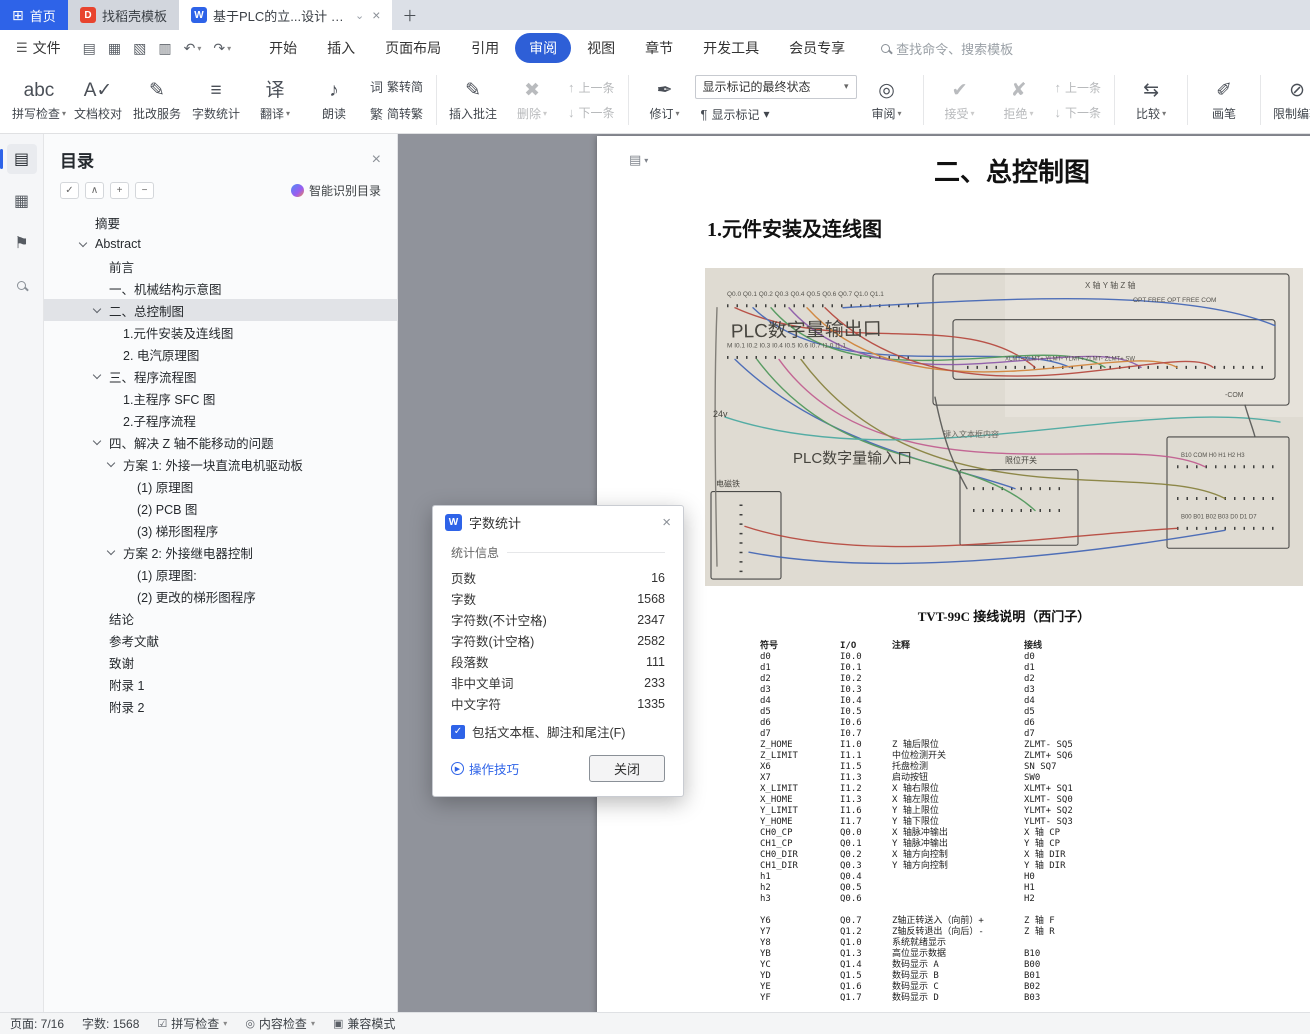 Image resolution: width=1310 pixels, height=1034 pixels. I want to click on tab-close-icon: ×, so click(376, 15).